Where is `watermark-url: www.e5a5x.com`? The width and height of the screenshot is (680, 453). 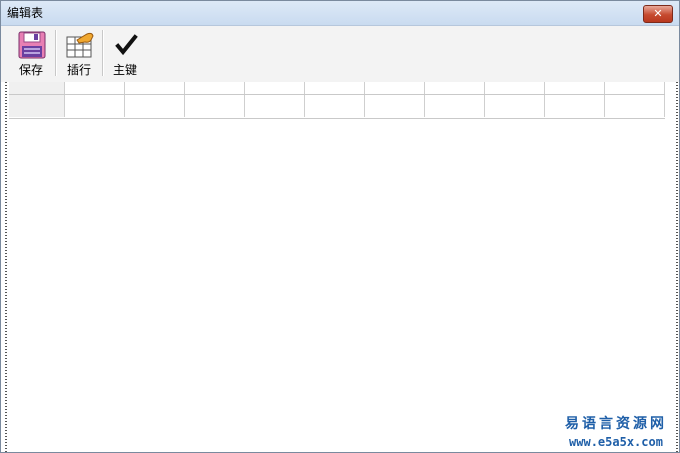
watermark-url: www.e5a5x.com is located at coordinates (616, 442).